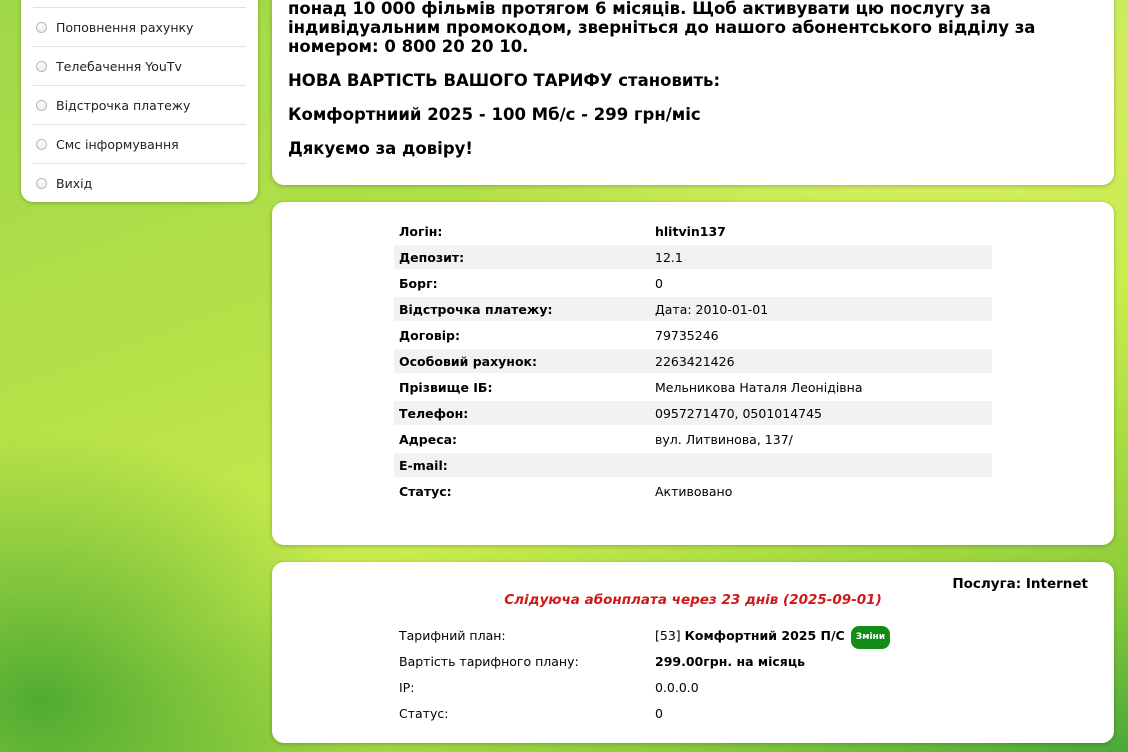 This screenshot has width=1128, height=752. What do you see at coordinates (821, 413) in the screenshot?
I see `row-value: 0957271470, 0501014745` at bounding box center [821, 413].